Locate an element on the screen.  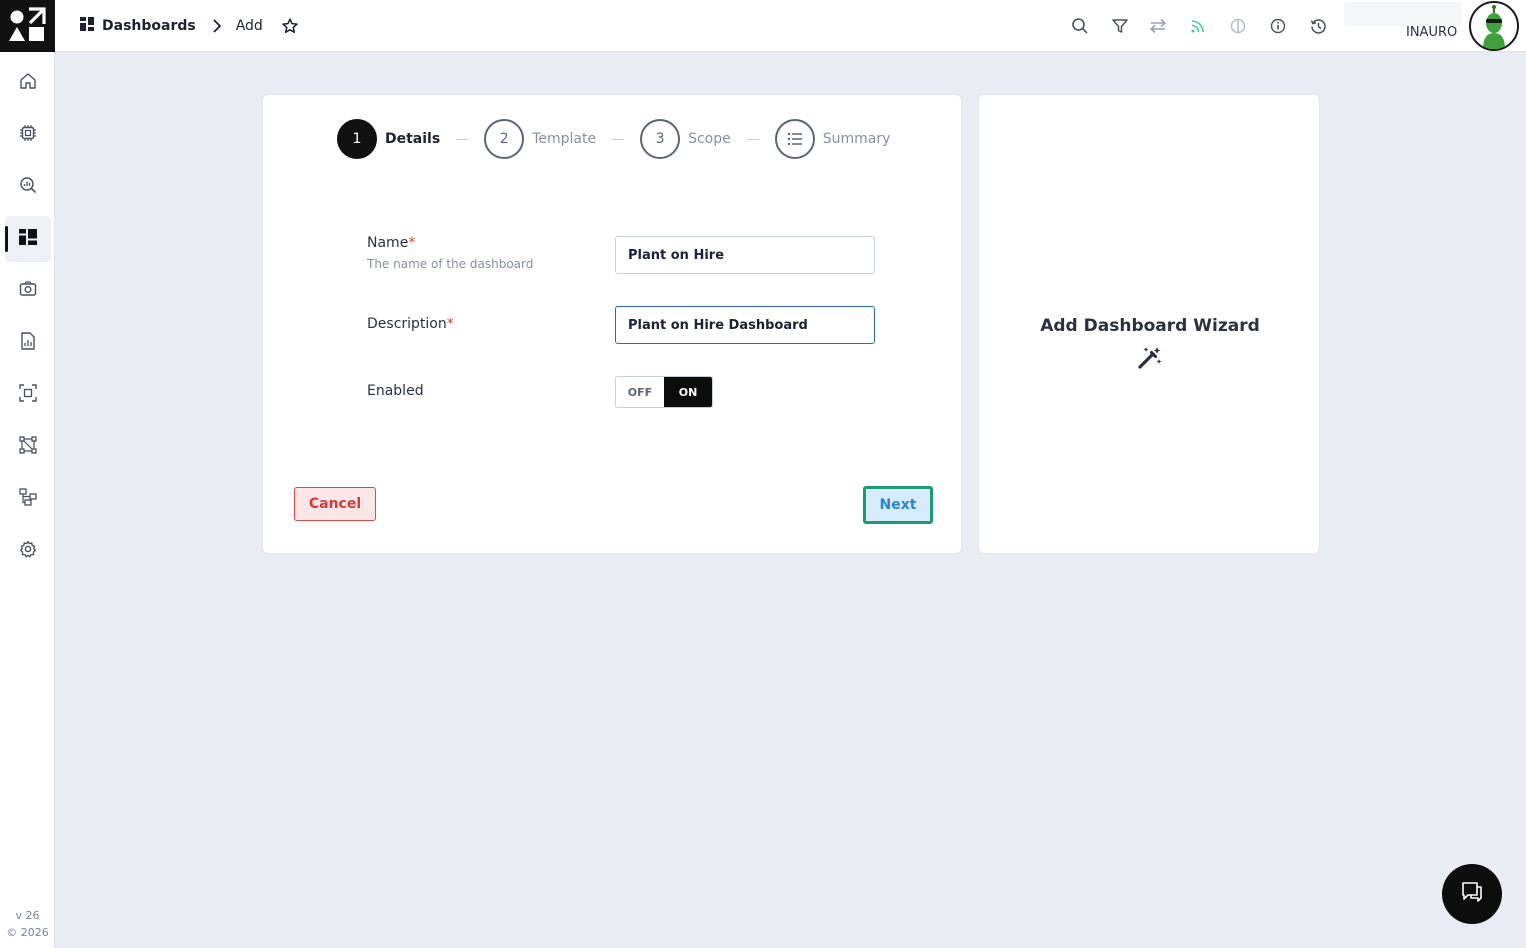
description-input is located at coordinates (745, 325).